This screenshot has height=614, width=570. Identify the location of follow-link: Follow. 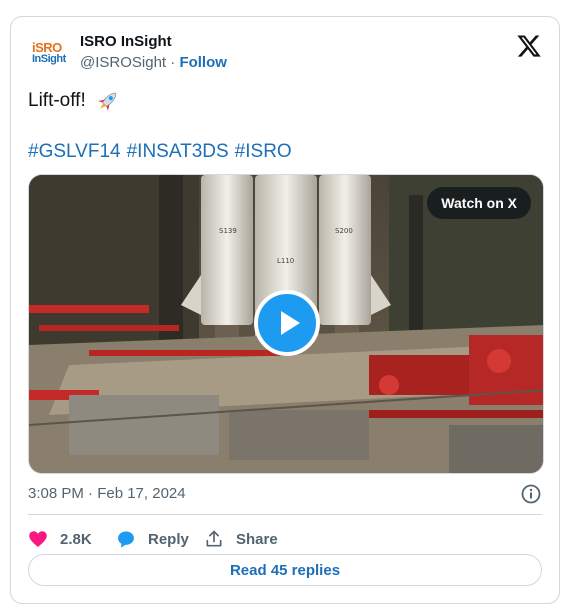
(203, 62).